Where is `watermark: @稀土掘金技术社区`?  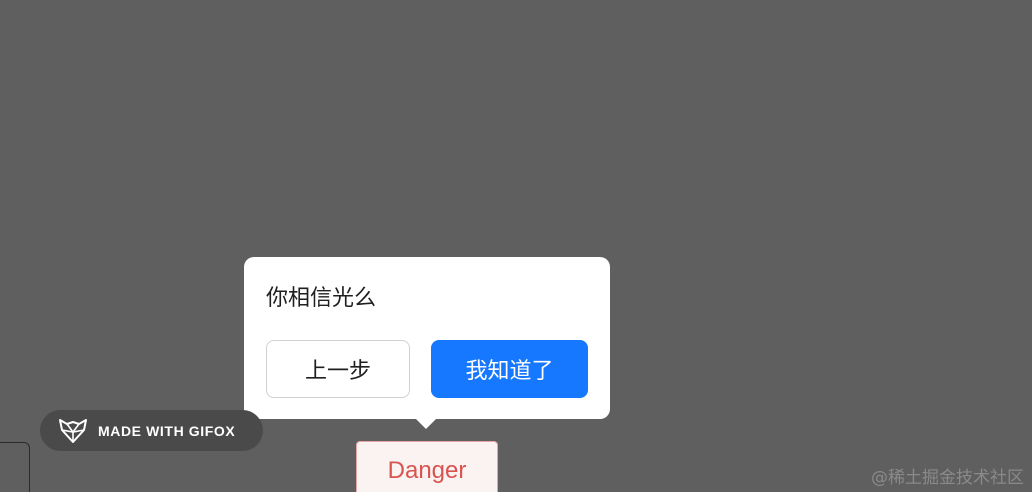
watermark: @稀土掘金技术社区 is located at coordinates (947, 478).